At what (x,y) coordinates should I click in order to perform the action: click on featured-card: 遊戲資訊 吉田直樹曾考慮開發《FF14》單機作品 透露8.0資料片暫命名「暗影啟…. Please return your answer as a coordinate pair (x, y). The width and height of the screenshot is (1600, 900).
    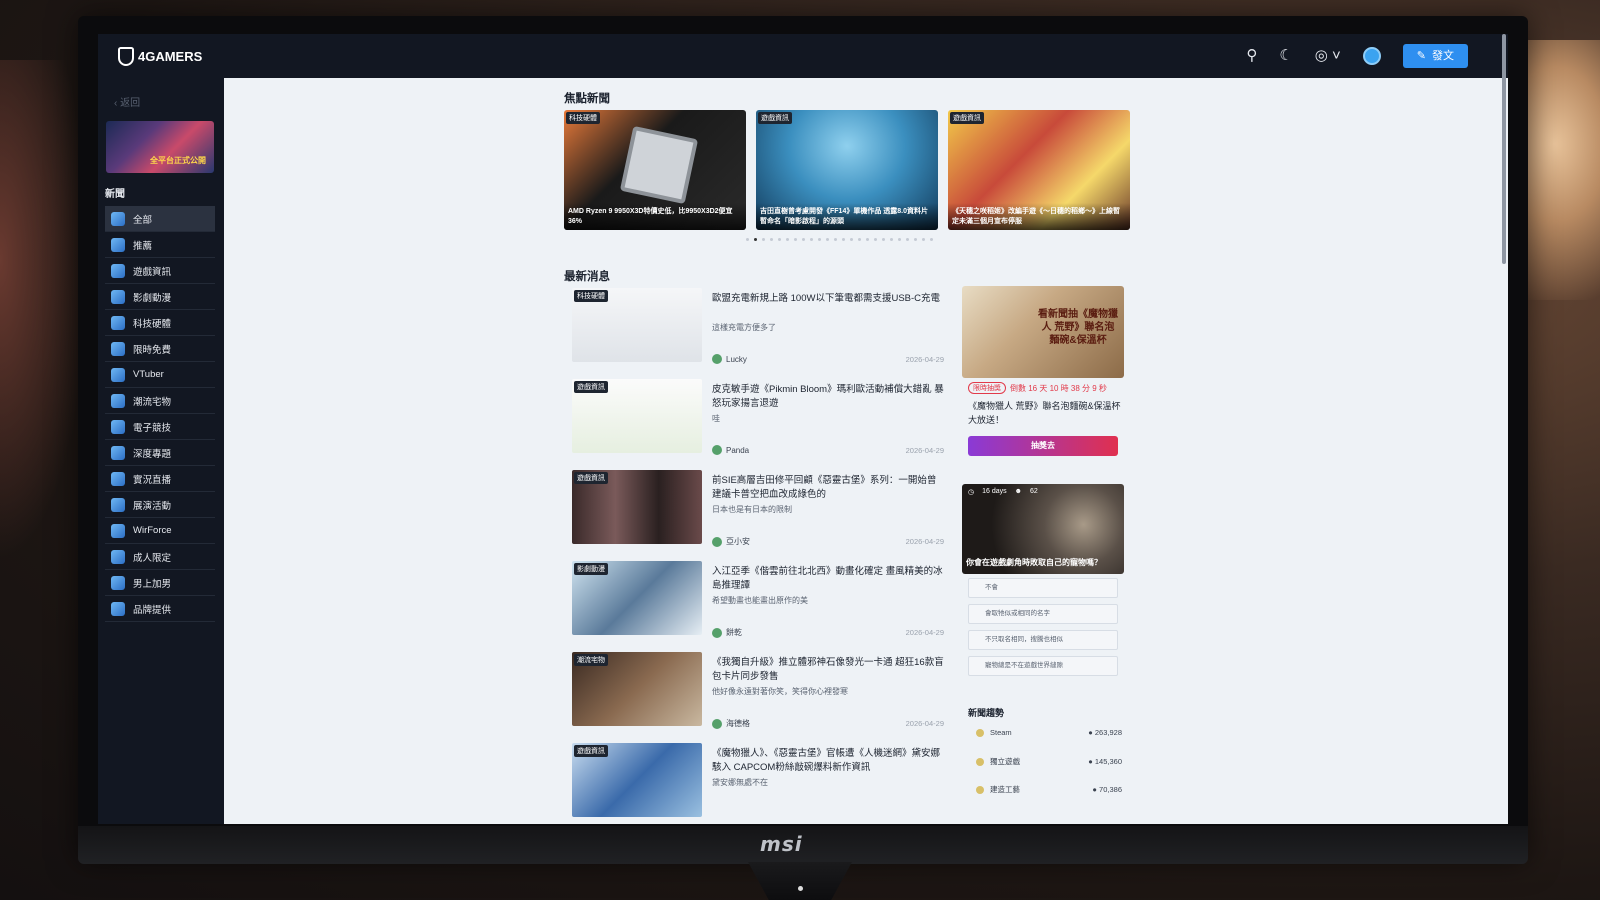
    Looking at the image, I should click on (847, 170).